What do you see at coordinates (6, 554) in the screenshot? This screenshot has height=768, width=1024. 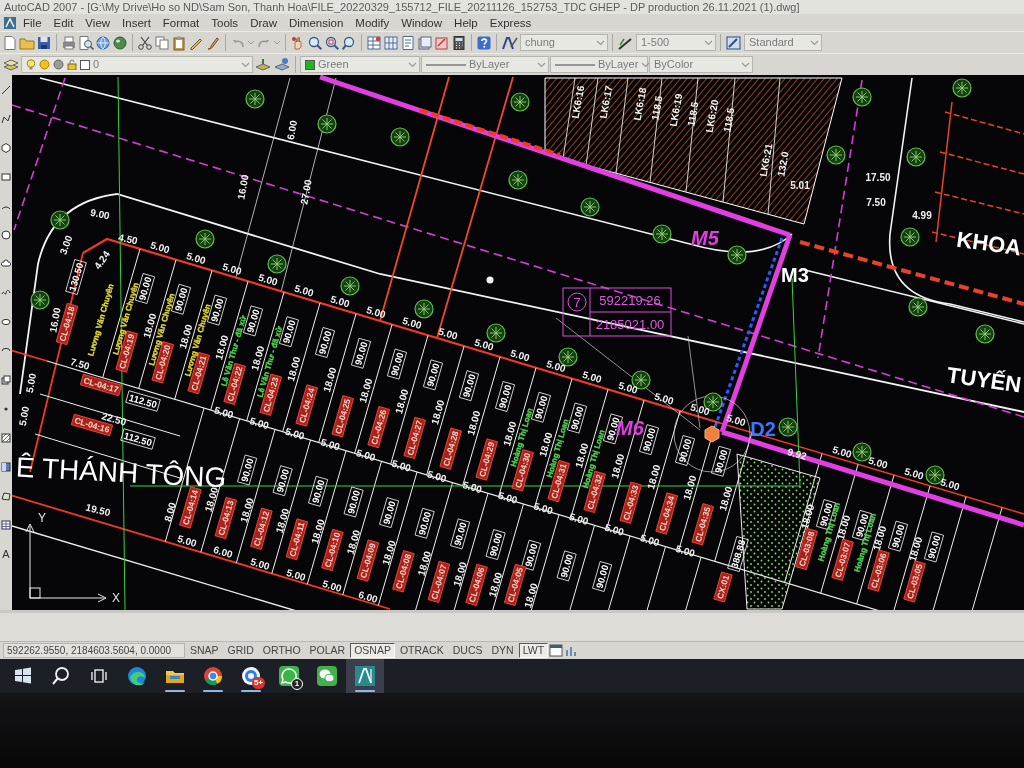 I see `text-tool-button: A` at bounding box center [6, 554].